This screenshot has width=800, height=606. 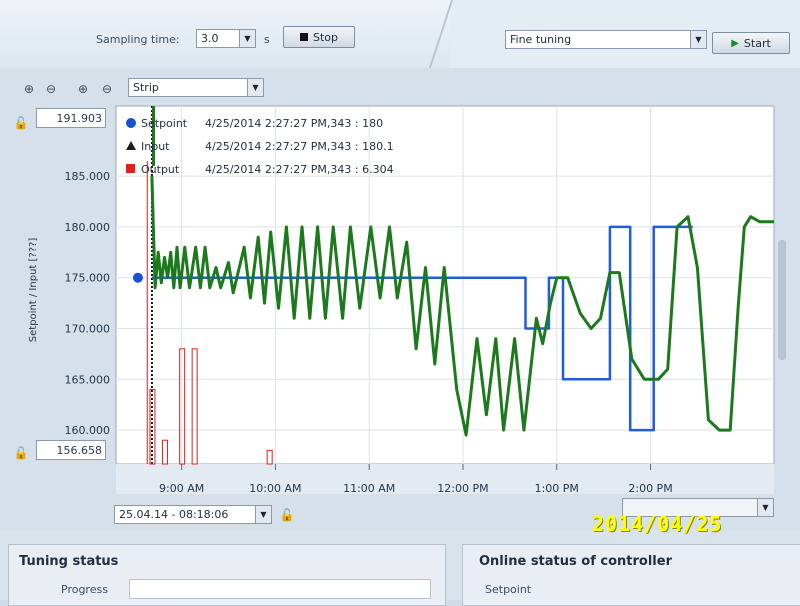 I want to click on y-axis-label: Setpoint / Input [???], so click(x=33, y=290).